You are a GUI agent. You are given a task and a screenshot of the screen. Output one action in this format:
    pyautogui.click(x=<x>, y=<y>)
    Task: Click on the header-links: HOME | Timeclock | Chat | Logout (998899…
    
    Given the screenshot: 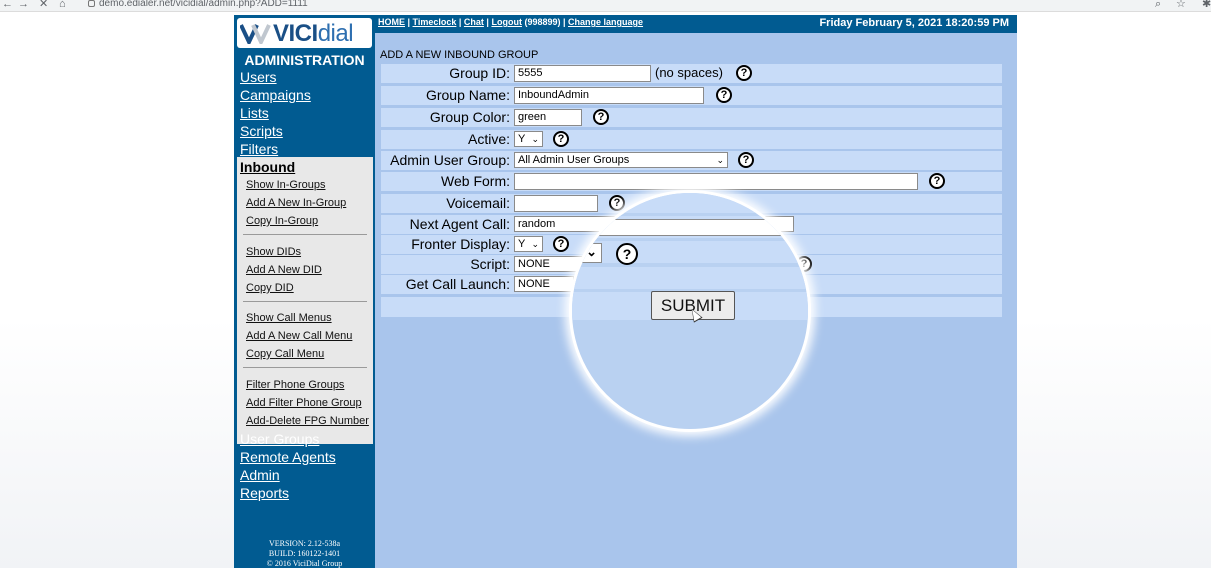 What is the action you would take?
    pyautogui.click(x=510, y=22)
    